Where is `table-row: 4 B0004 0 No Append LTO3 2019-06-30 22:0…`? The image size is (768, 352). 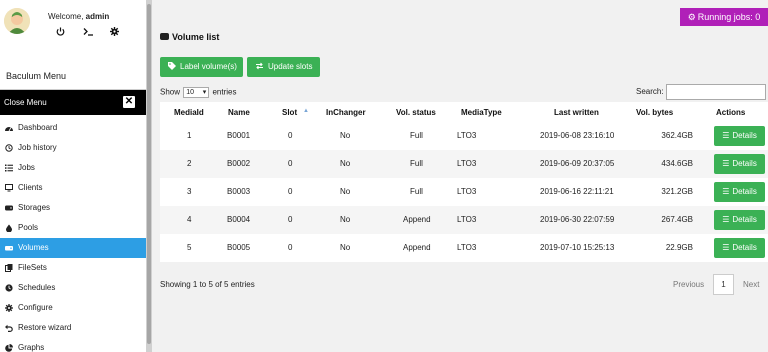 table-row: 4 B0004 0 No Append LTO3 2019-06-30 22:0… is located at coordinates (464, 220).